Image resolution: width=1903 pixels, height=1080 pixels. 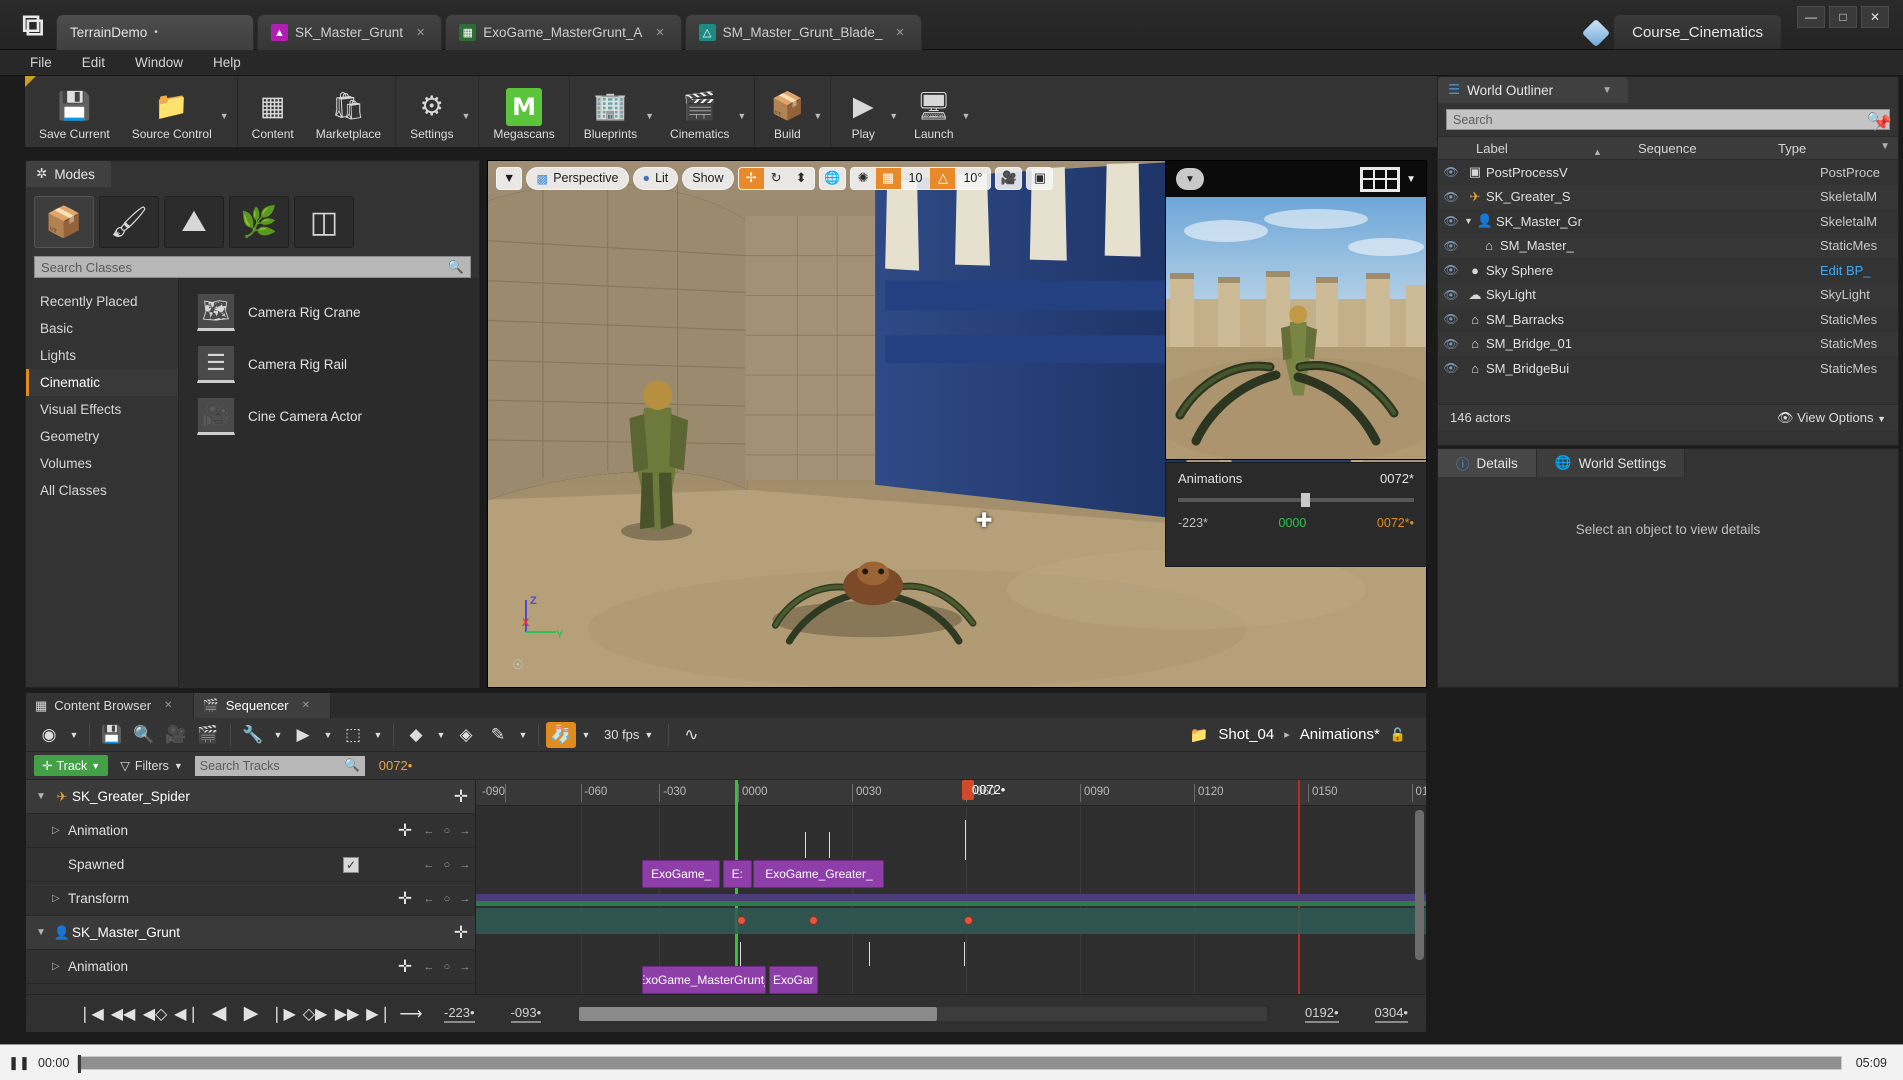 I want to click on column-sequence: Sequence, so click(x=1708, y=148).